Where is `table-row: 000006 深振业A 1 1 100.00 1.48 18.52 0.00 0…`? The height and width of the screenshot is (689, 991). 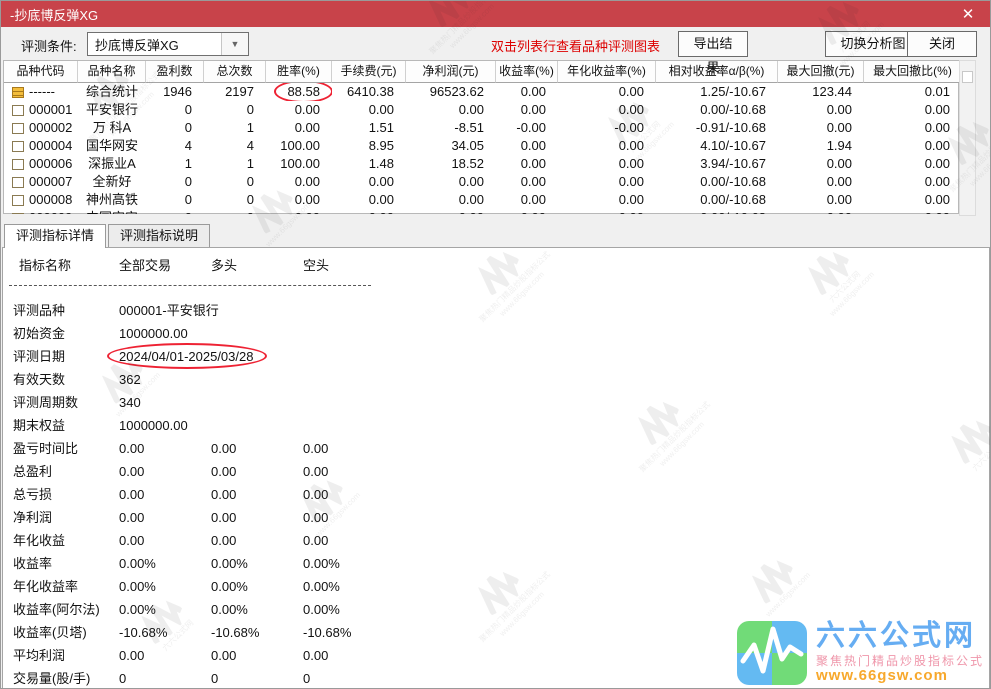
table-row: 000006 深振业A 1 1 100.00 1.48 18.52 0.00 0… is located at coordinates (481, 164).